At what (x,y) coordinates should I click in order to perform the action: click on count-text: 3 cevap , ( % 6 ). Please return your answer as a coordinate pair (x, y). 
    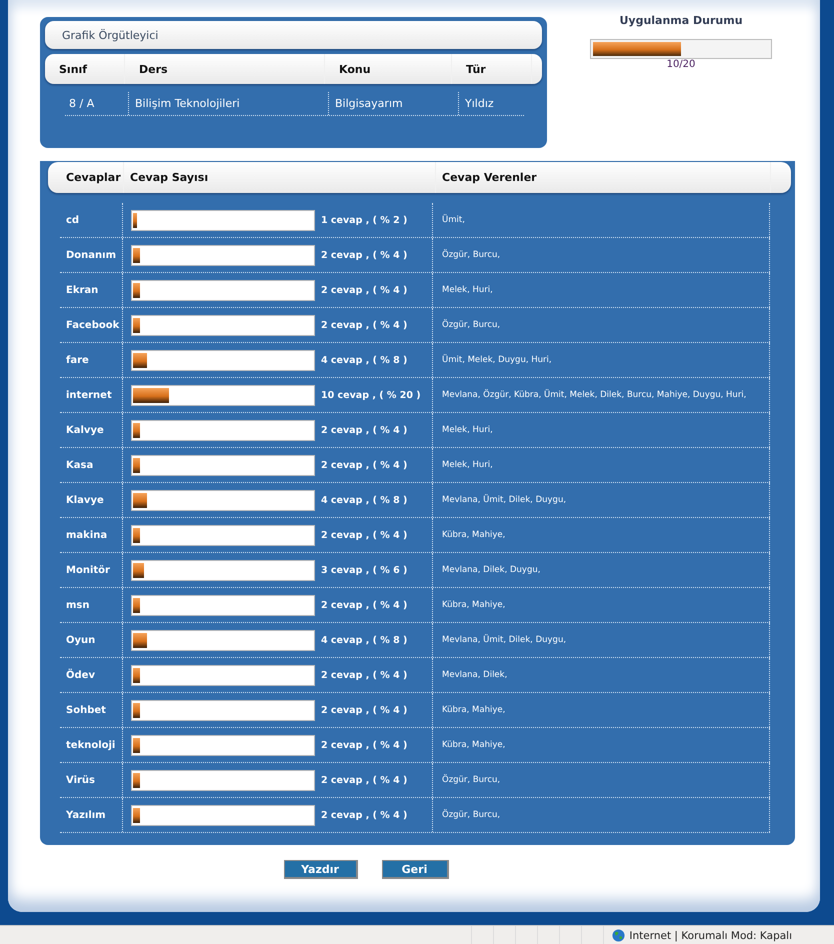
    Looking at the image, I should click on (364, 570).